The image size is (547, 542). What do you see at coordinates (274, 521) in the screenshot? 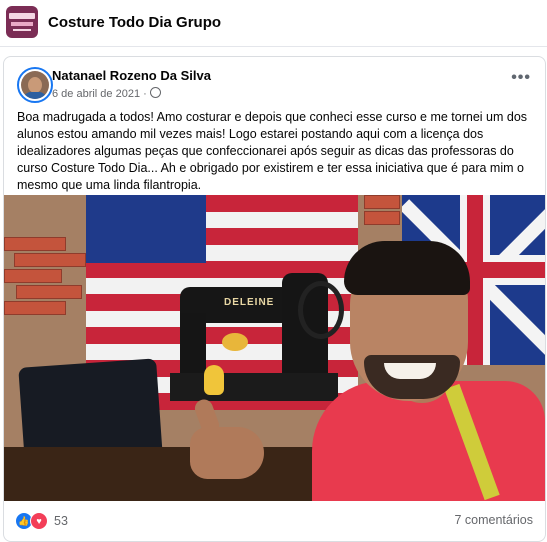
I see `post-footer: 👍 ♥ 53 7 comentários` at bounding box center [274, 521].